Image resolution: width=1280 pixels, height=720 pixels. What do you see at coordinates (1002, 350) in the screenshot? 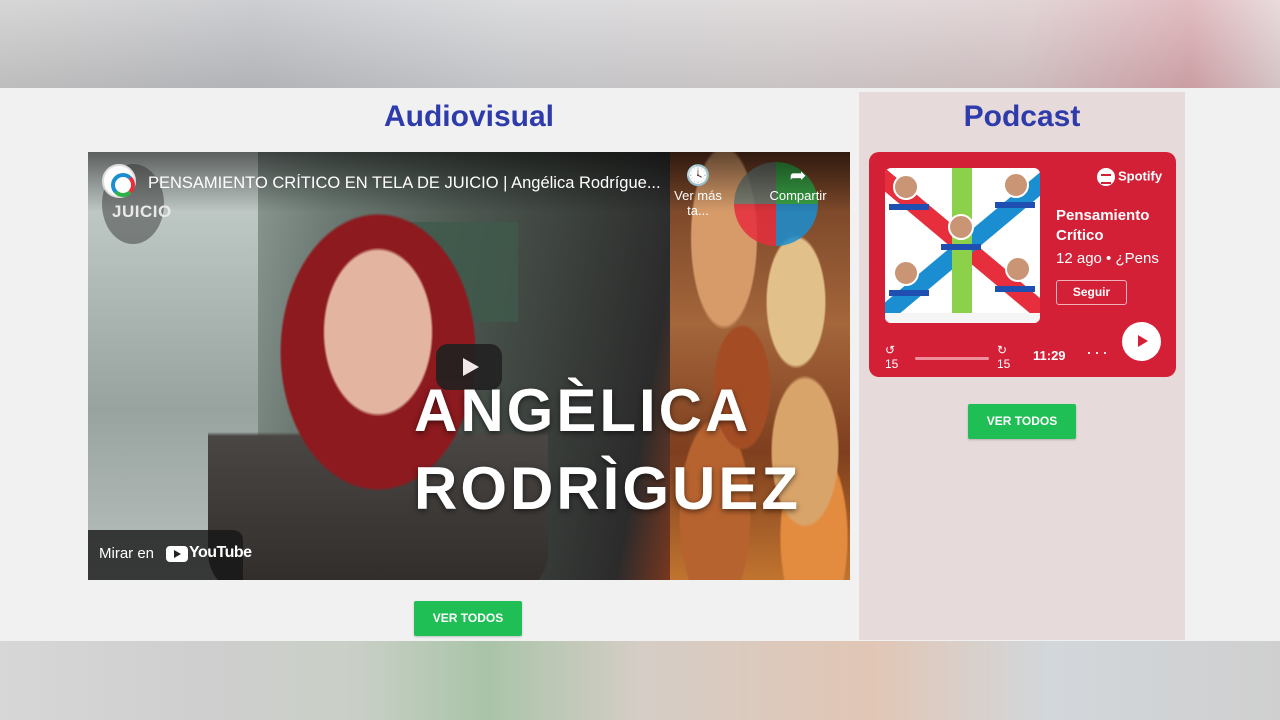
I see `forward-icon: ↻` at bounding box center [1002, 350].